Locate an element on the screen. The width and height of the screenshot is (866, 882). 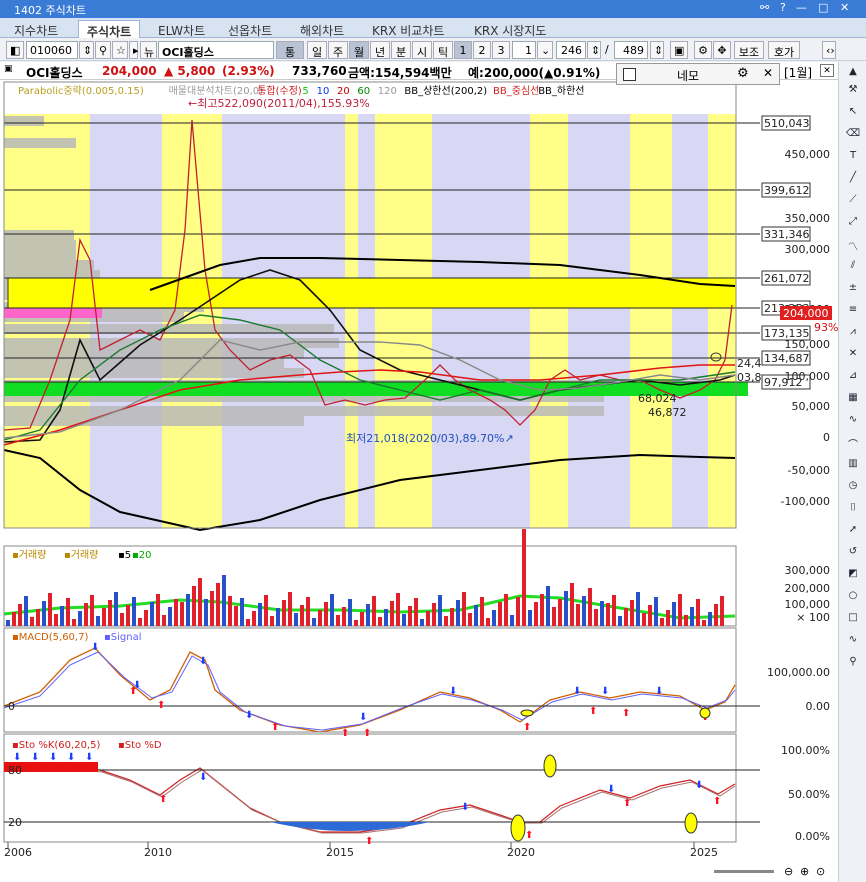
news-icon: 뉴 is located at coordinates (148, 50).